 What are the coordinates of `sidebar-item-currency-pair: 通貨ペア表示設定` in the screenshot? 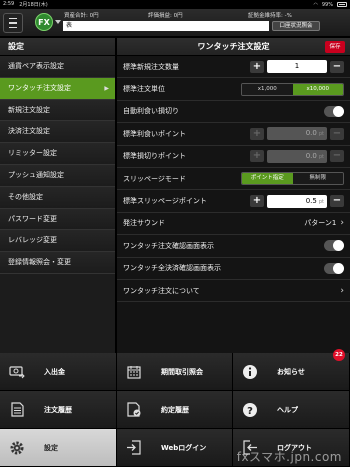 It's located at (57, 67).